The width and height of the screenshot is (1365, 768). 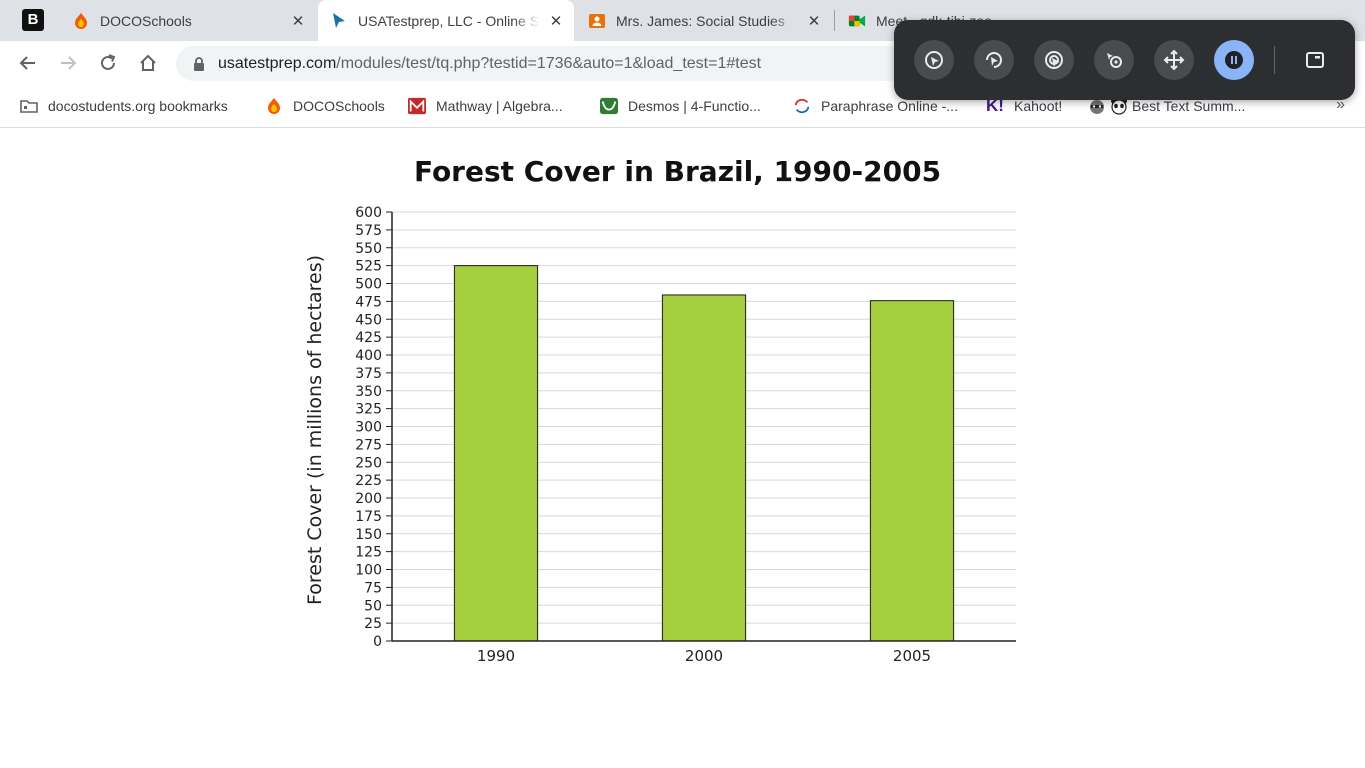 What do you see at coordinates (368, 481) in the screenshot?
I see `y-tick-label: 225` at bounding box center [368, 481].